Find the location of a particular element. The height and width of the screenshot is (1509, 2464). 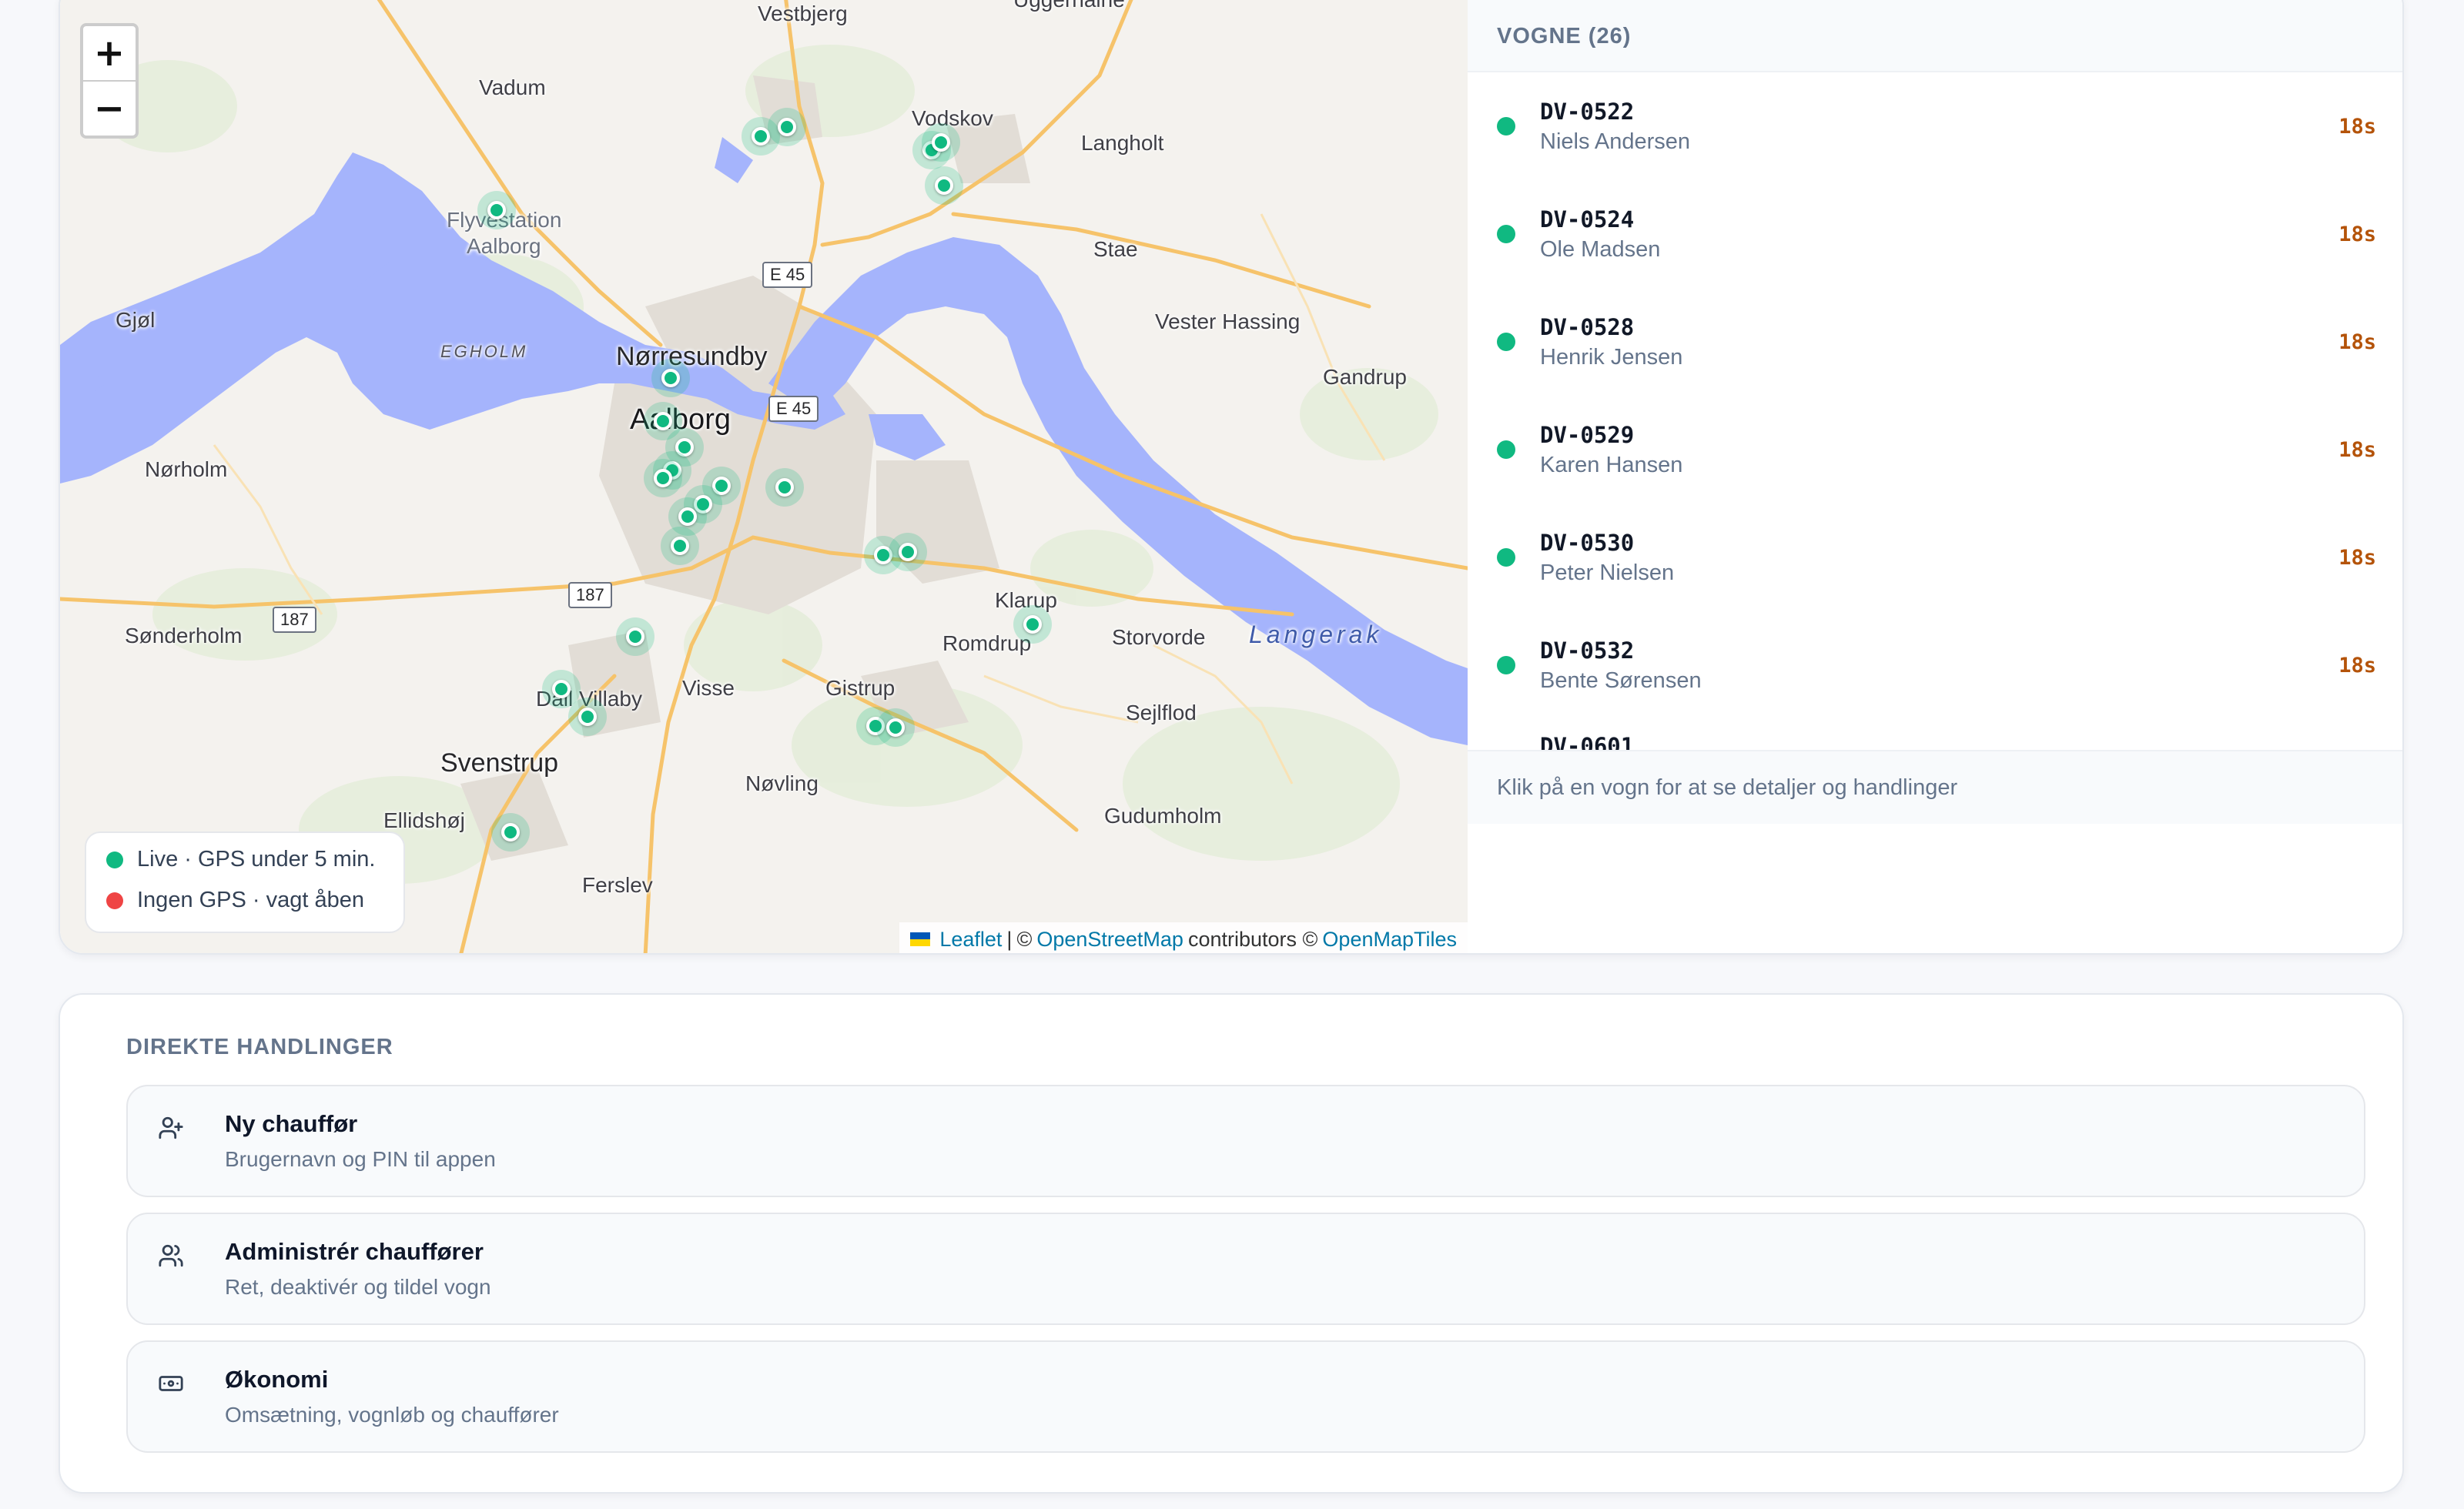

vehicle-driver: Bente Sørensen is located at coordinates (1621, 680).